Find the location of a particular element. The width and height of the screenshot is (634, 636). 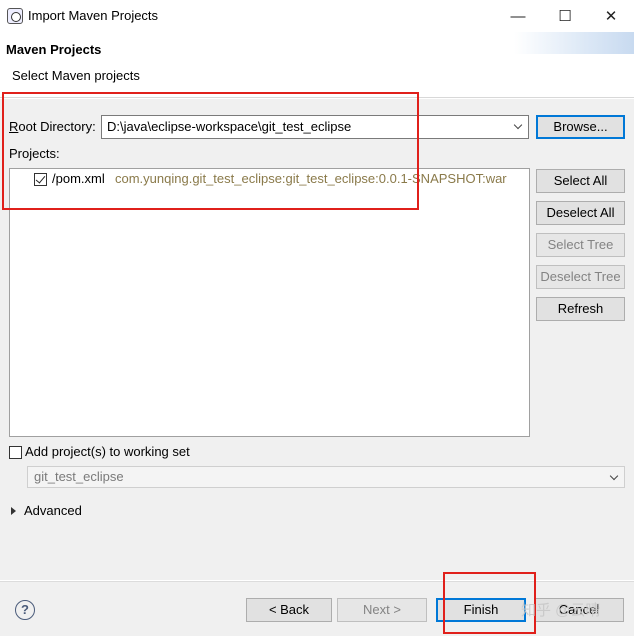

expand-arrow-icon is located at coordinates (13, 511).